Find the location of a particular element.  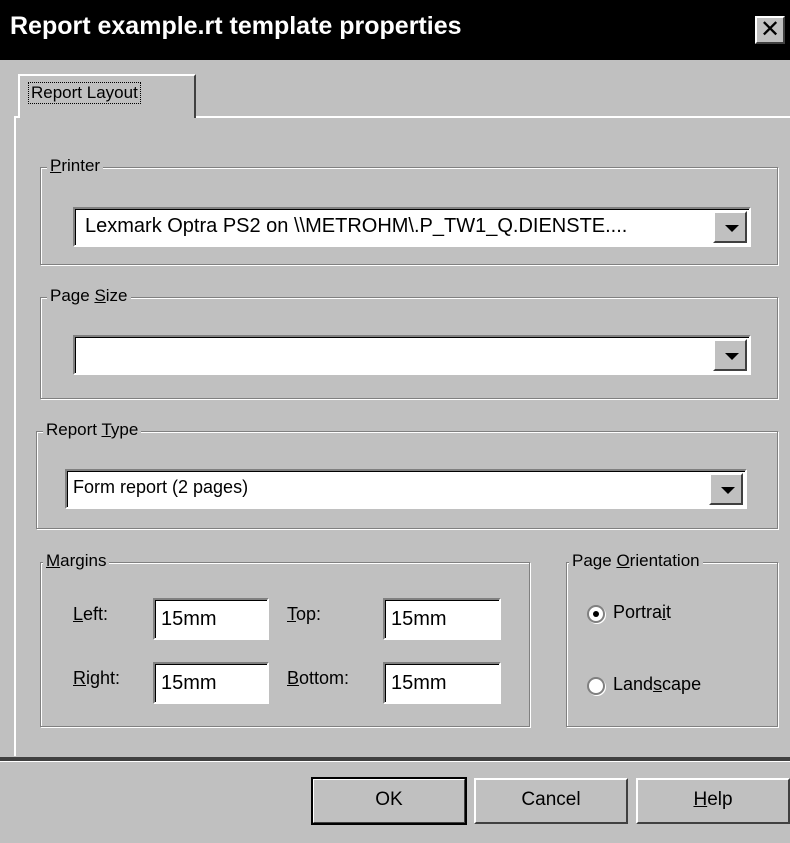

ok-button: OK is located at coordinates (389, 801).